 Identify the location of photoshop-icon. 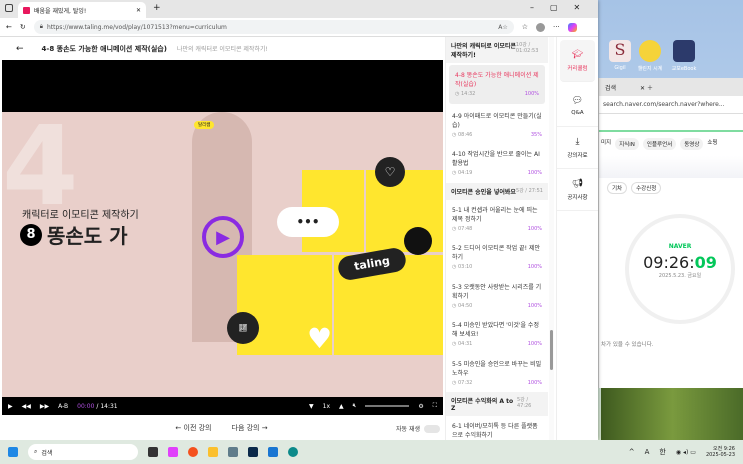
(253, 452).